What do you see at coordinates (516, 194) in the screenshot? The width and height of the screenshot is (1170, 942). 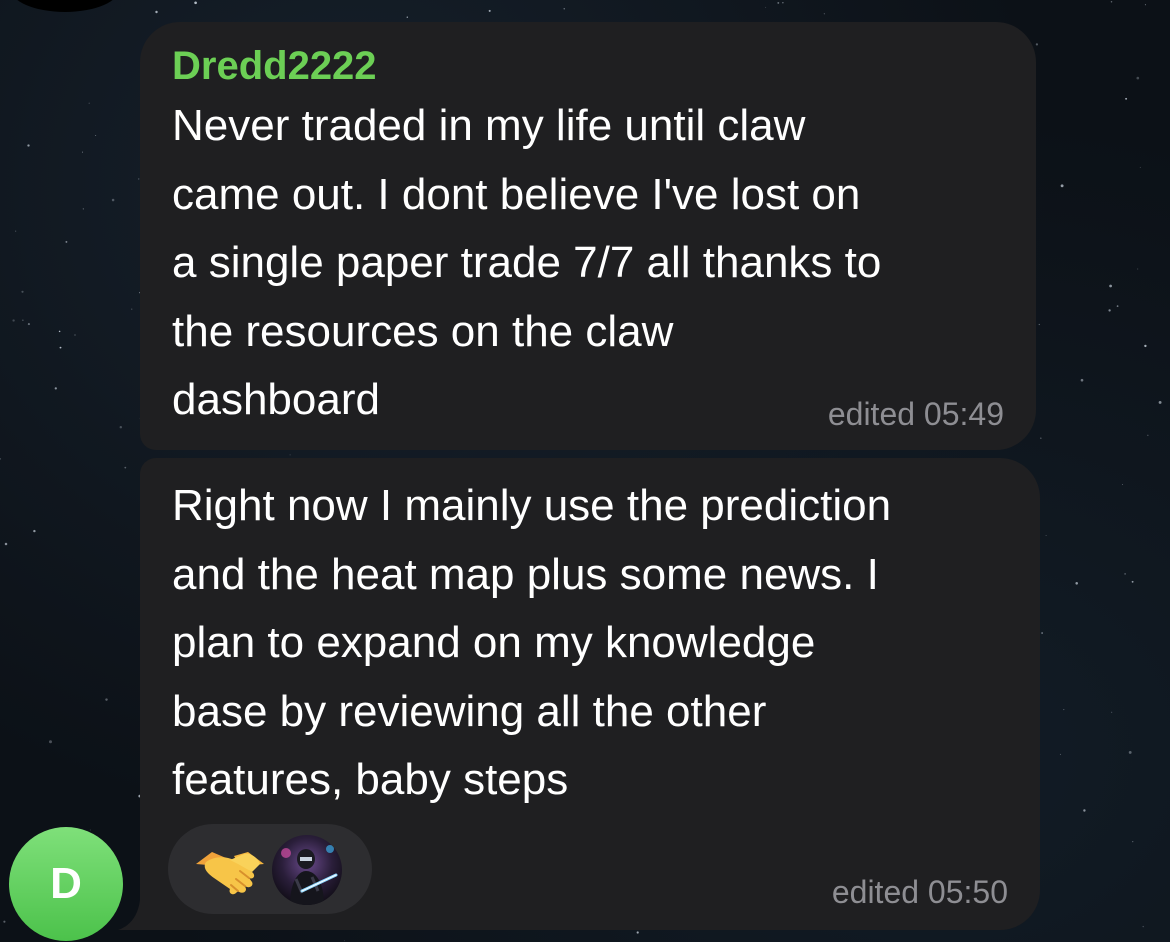 I see `message-line: came out. I dont believe I've lost on` at bounding box center [516, 194].